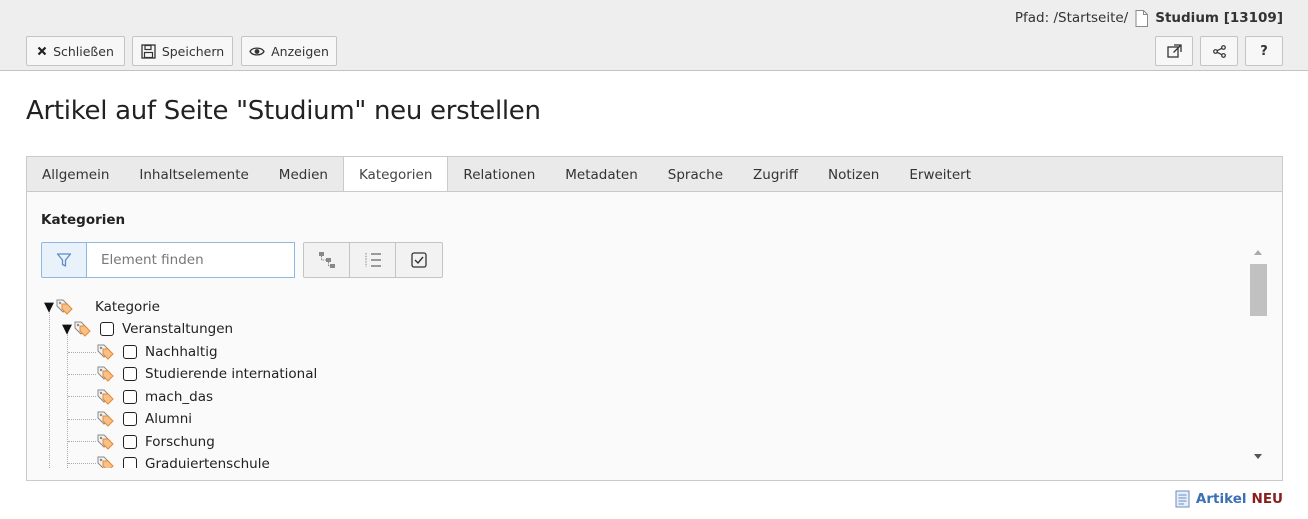 The height and width of the screenshot is (519, 1308). What do you see at coordinates (1219, 18) in the screenshot?
I see `page-title: Studium [13109]` at bounding box center [1219, 18].